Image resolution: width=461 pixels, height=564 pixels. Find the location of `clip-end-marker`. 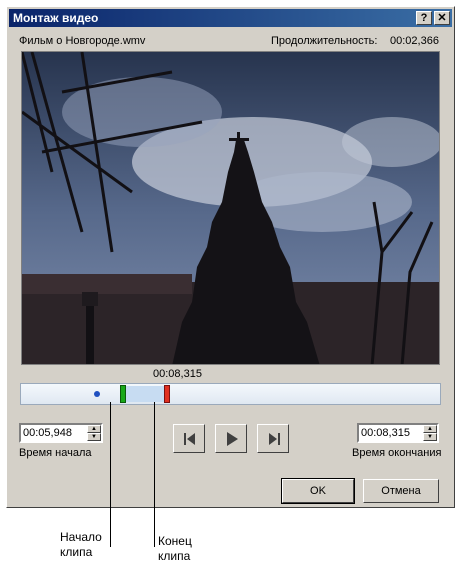

clip-end-marker is located at coordinates (167, 394).